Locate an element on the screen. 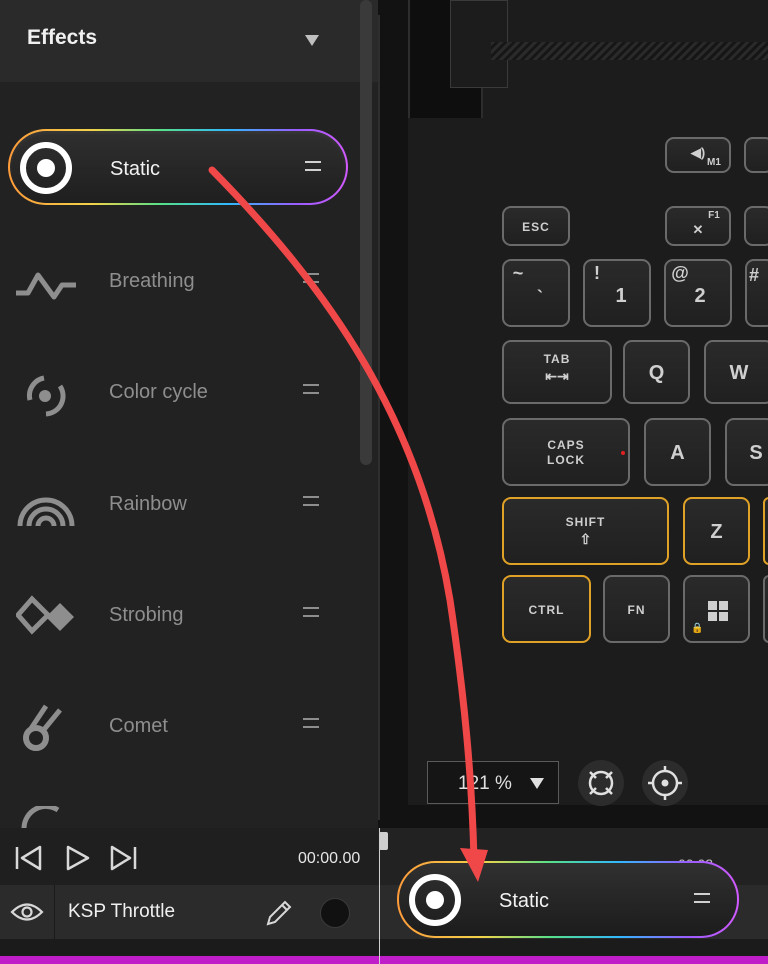  key-label: S is located at coordinates (756, 453).